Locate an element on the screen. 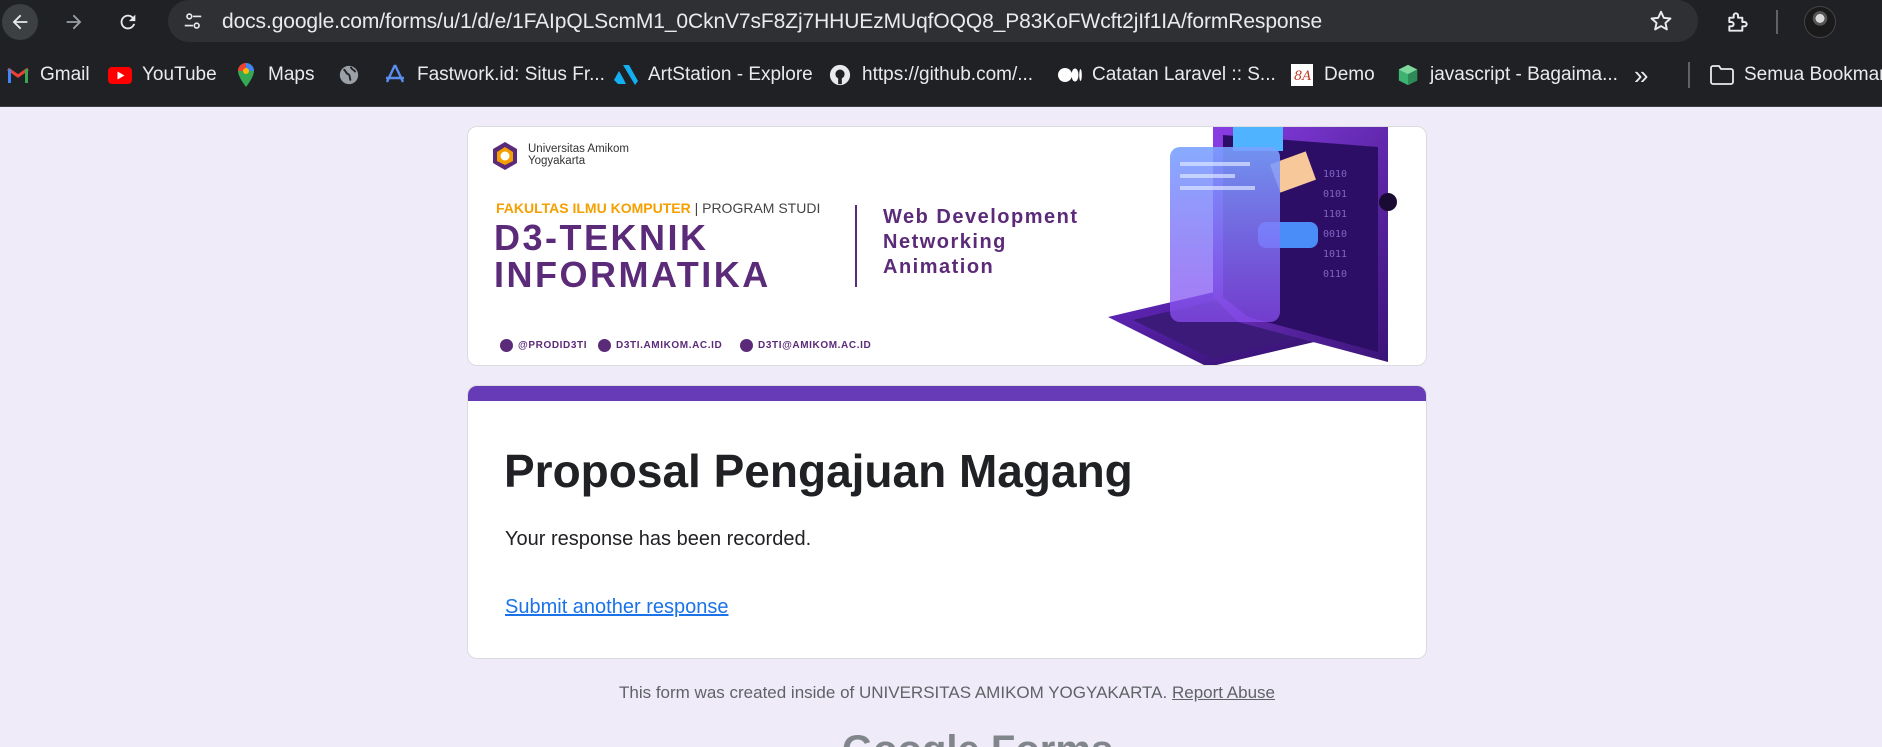  bookmark-label: Gmail is located at coordinates (65, 74).